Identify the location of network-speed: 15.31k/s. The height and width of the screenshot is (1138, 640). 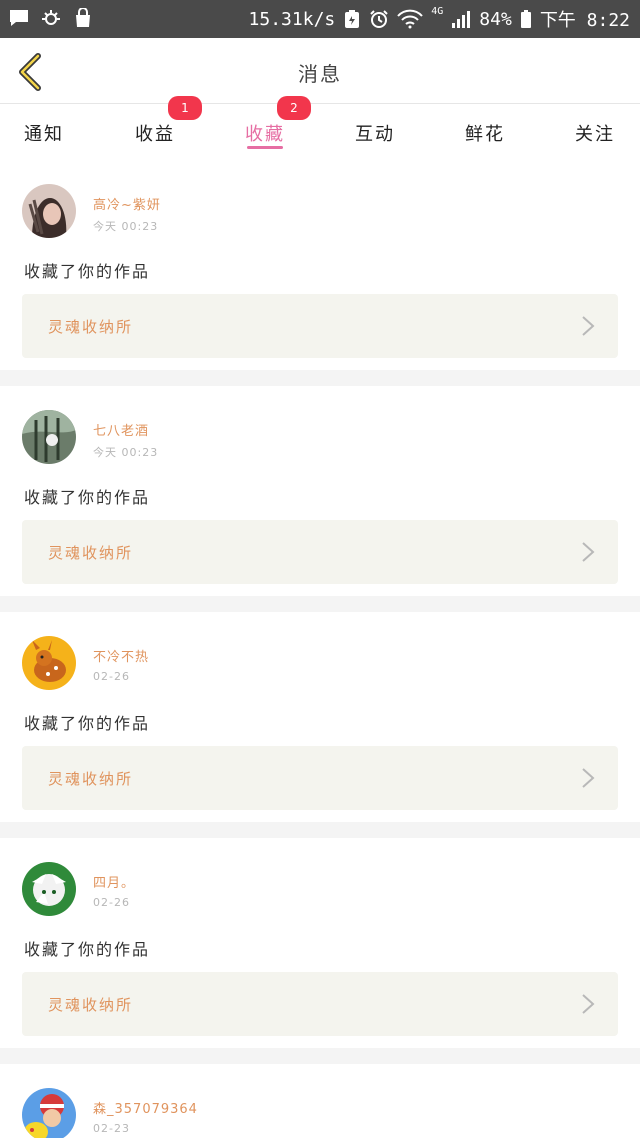
(292, 19).